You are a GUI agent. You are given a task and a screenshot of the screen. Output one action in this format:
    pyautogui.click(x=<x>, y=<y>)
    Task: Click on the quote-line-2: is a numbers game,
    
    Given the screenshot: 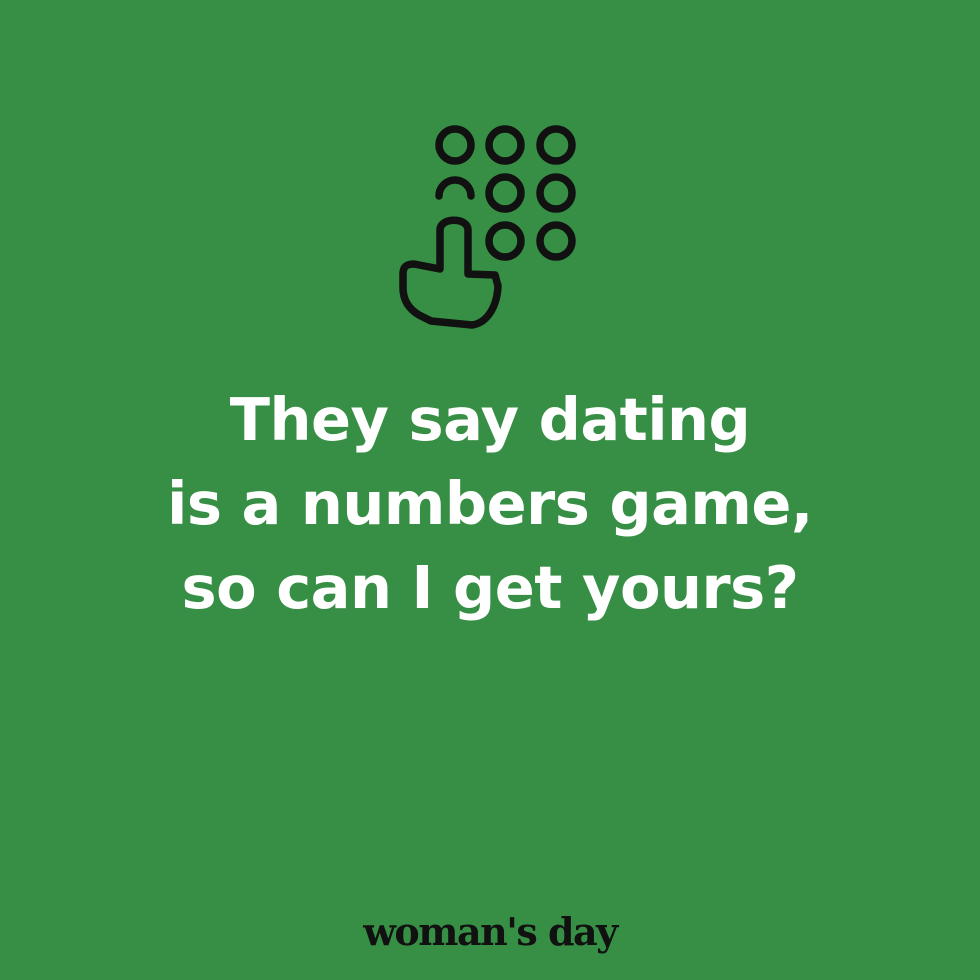 What is the action you would take?
    pyautogui.click(x=490, y=503)
    